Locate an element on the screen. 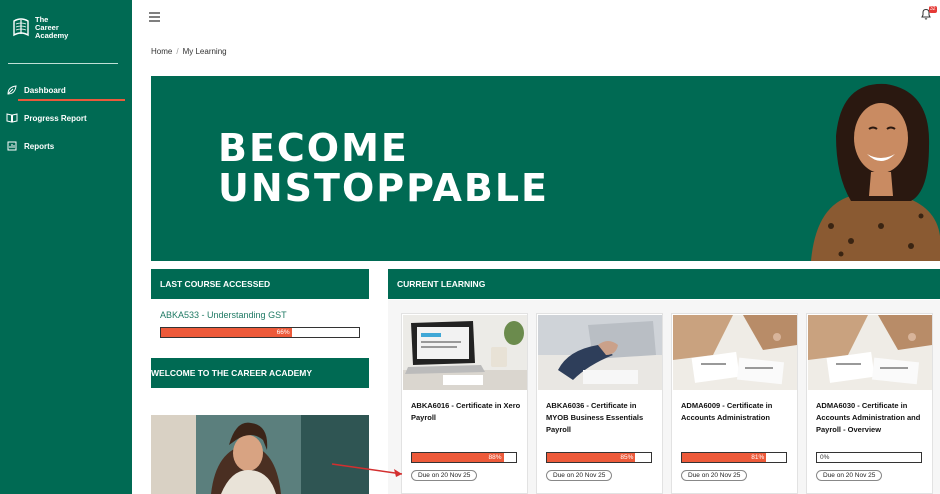 Image resolution: width=940 pixels, height=494 pixels. sidebar-item-dashboard: Dashboard is located at coordinates (36, 90).